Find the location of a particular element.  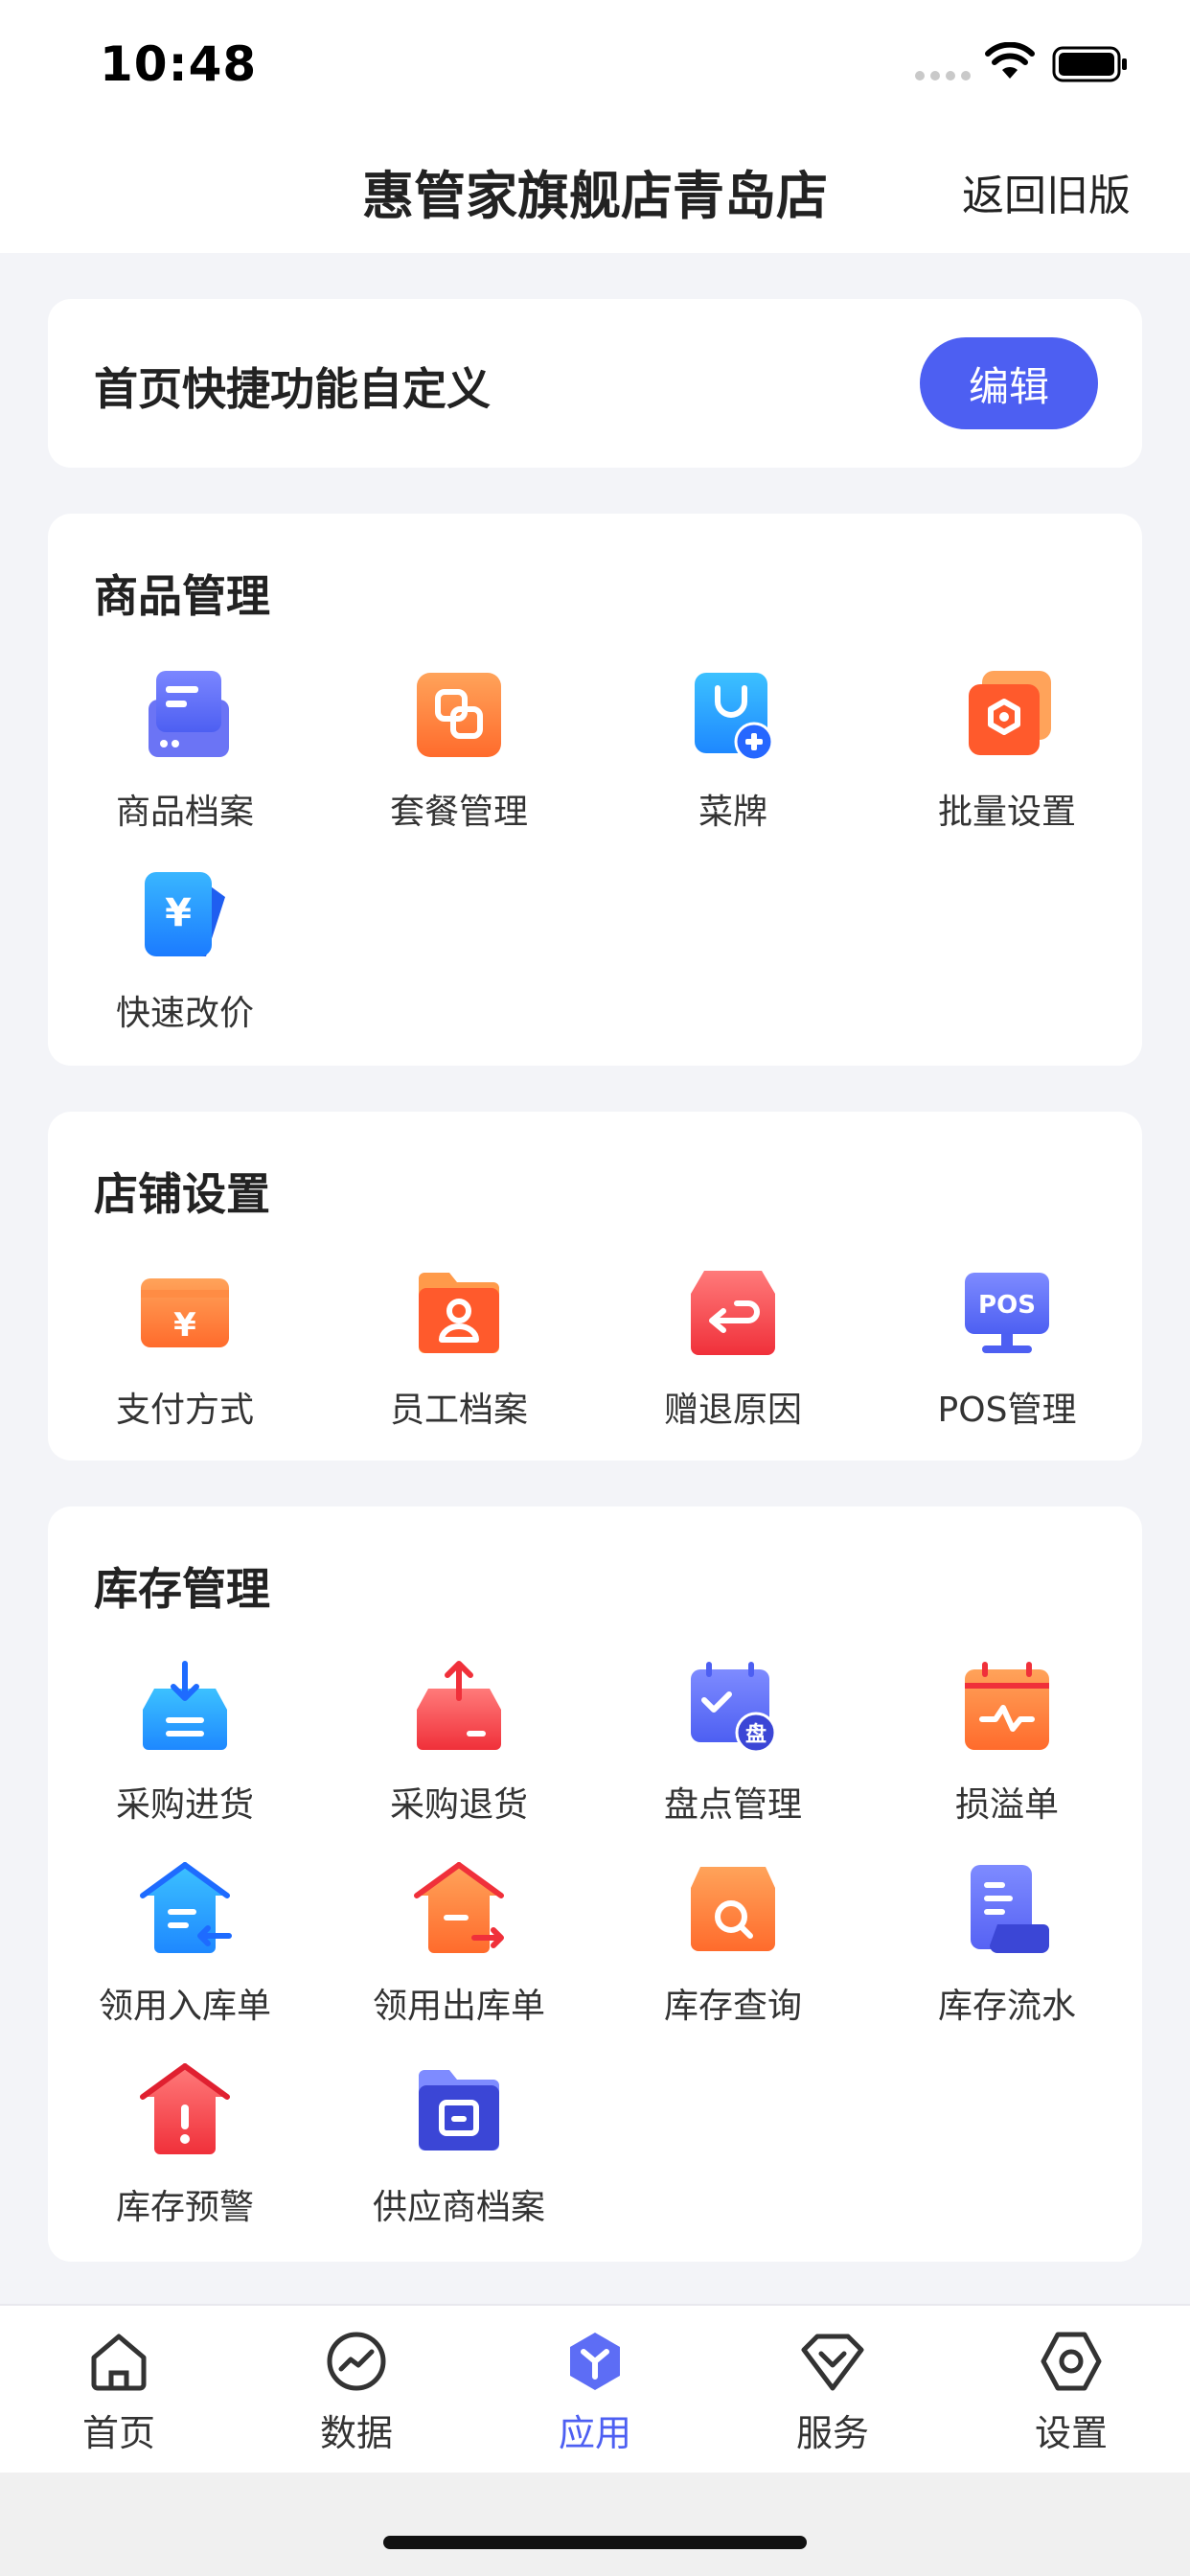

grid-item-inventory-check: 盘 盘点管理 is located at coordinates (733, 1751).